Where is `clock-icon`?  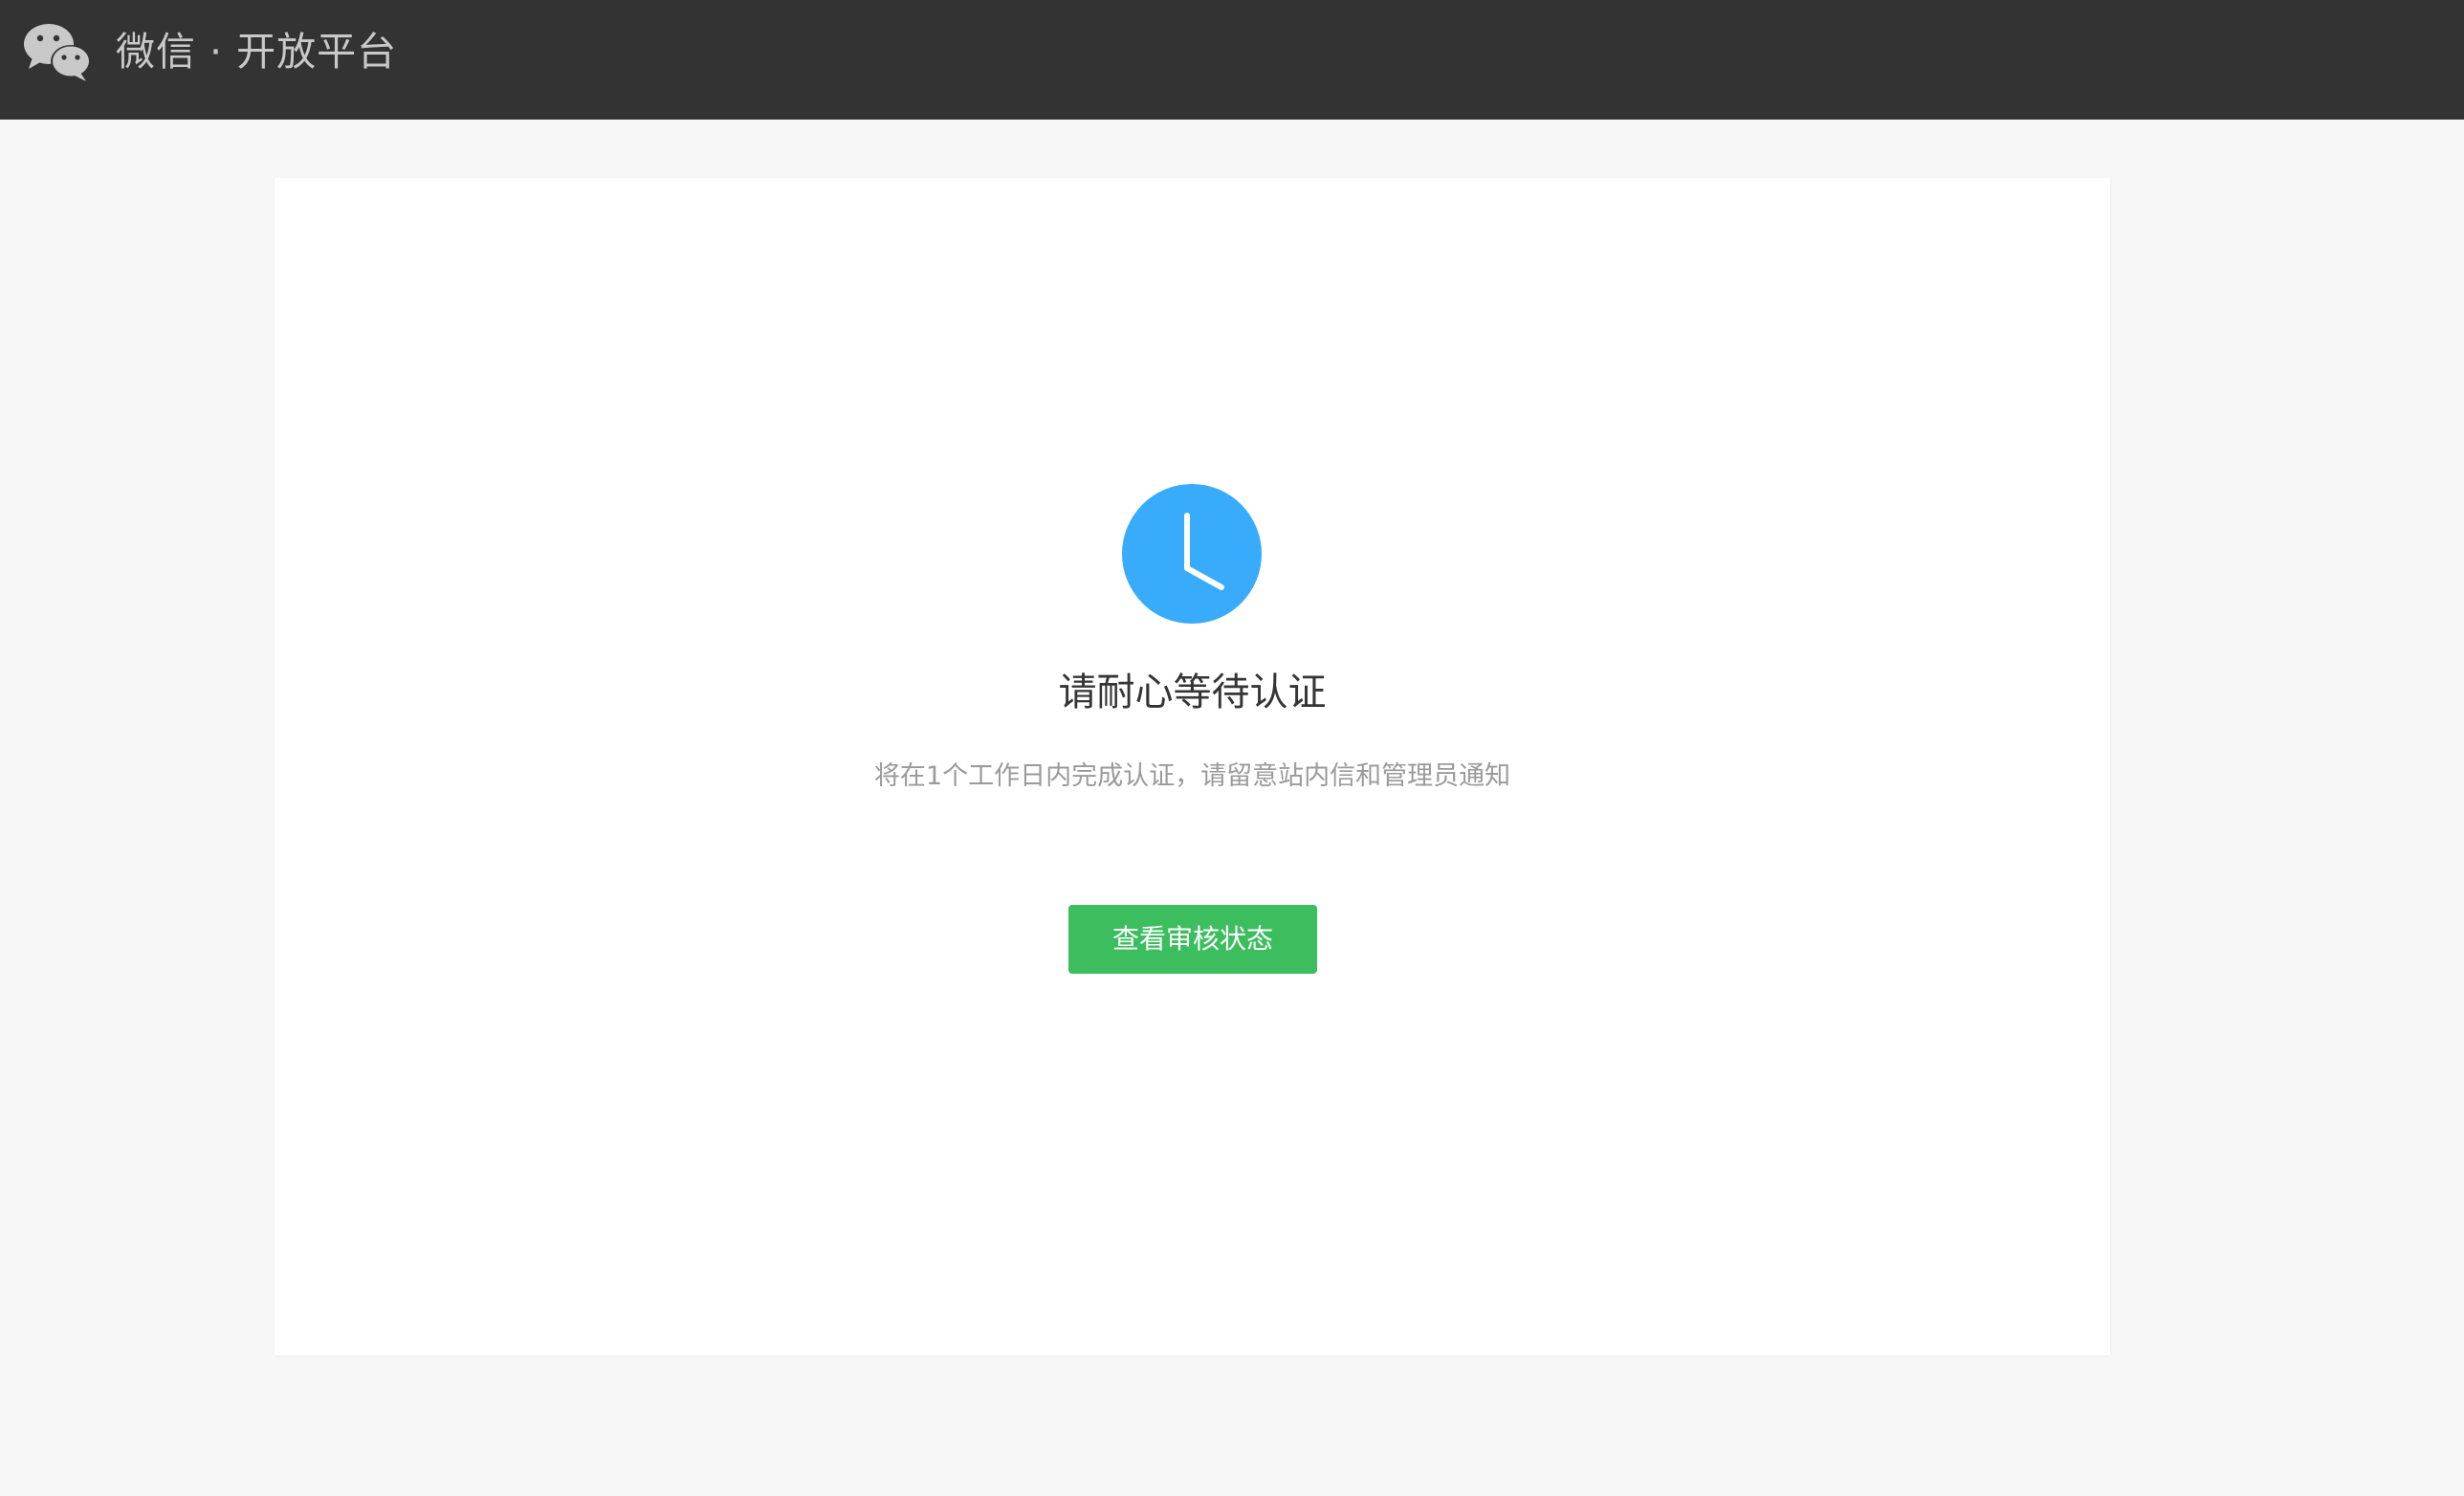
clock-icon is located at coordinates (1192, 554).